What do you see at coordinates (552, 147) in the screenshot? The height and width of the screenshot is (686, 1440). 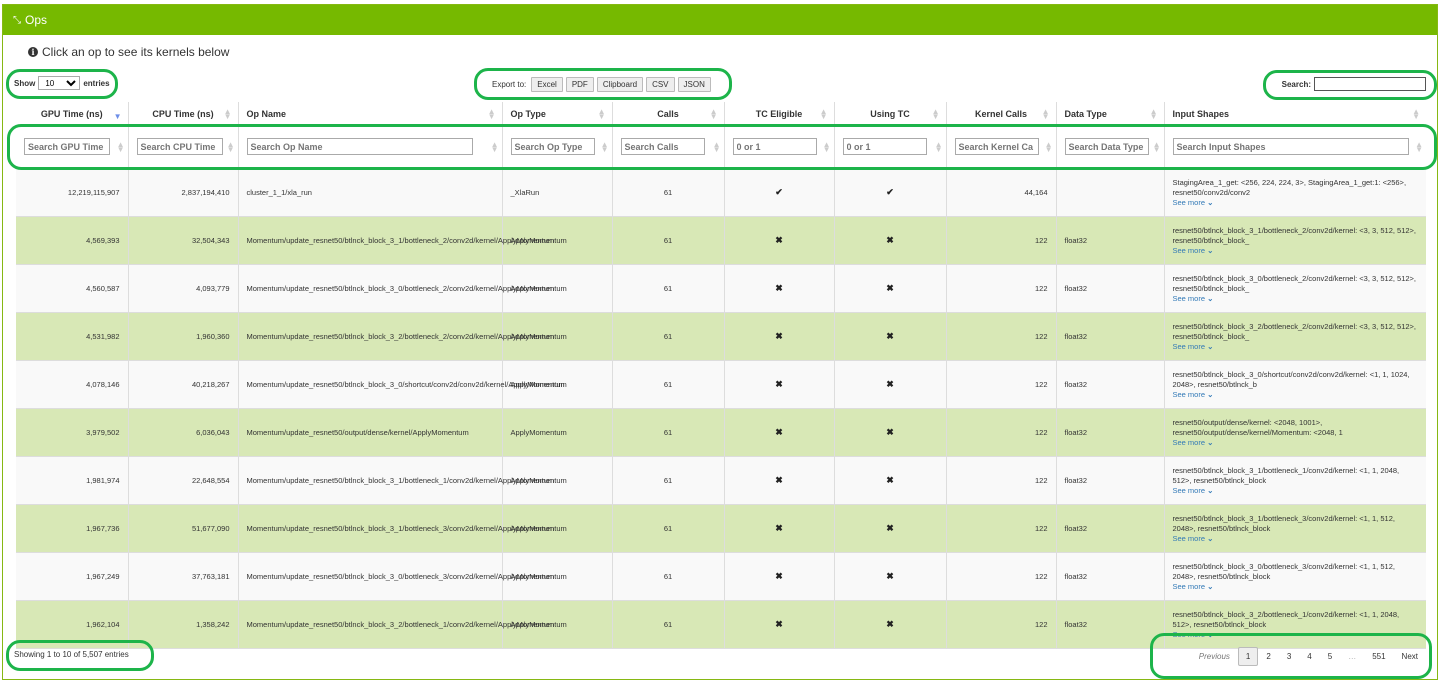 I see `filter-input-op-type` at bounding box center [552, 147].